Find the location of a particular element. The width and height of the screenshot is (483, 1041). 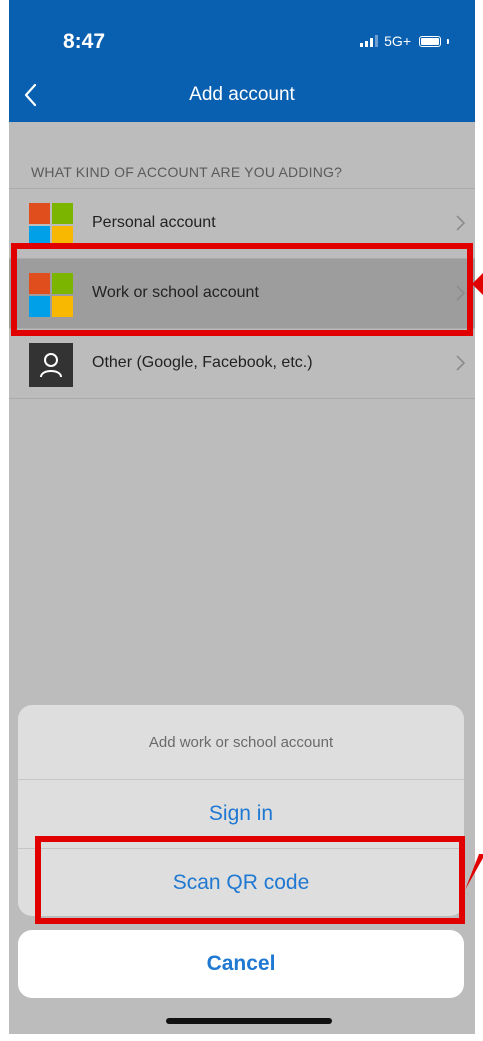

header-bar: 8:47 5G+ Add account is located at coordinates (242, 61).